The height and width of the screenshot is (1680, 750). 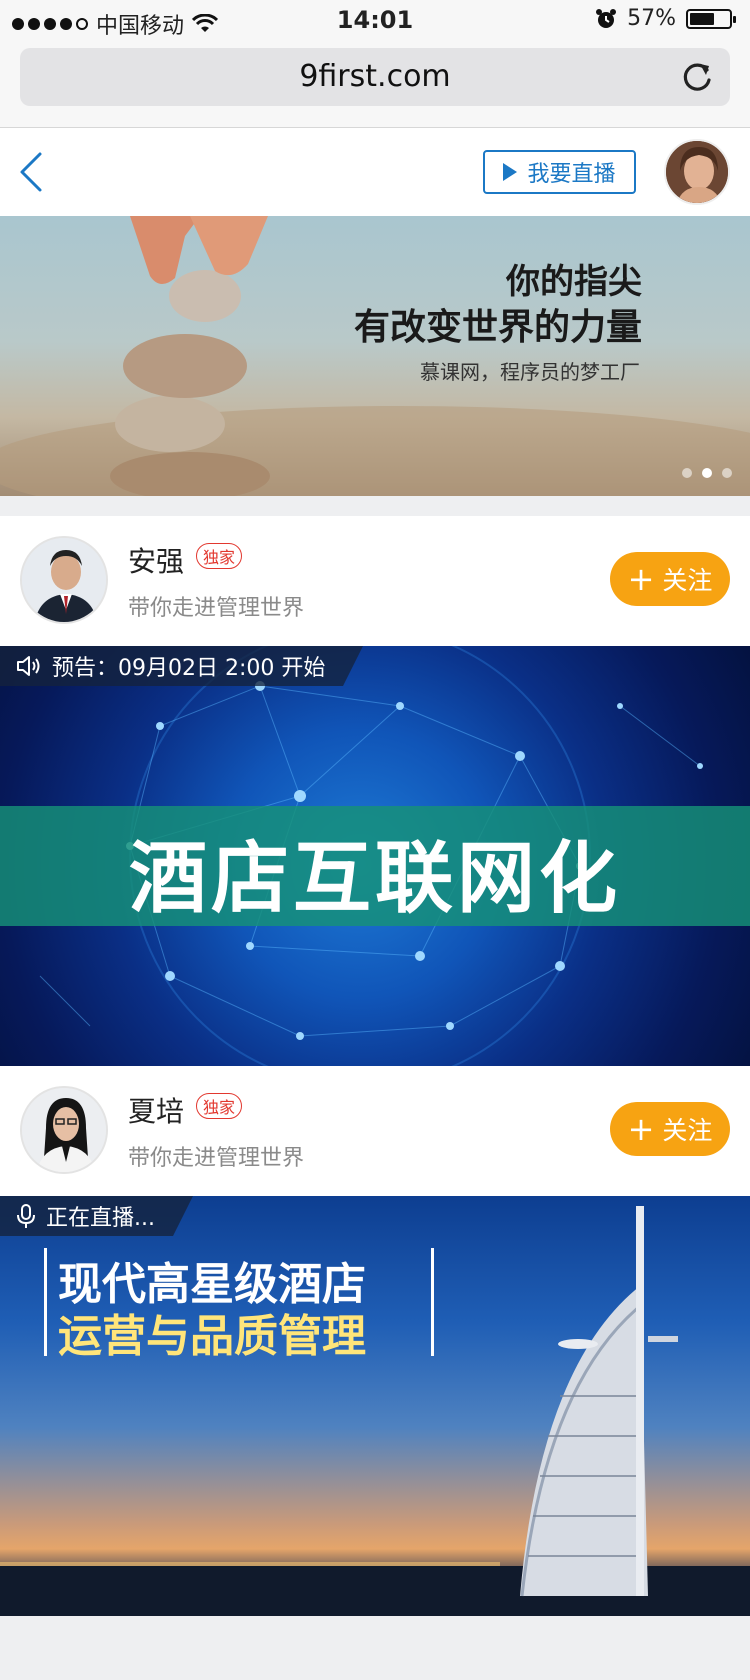 What do you see at coordinates (28, 666) in the screenshot?
I see `speaker-icon` at bounding box center [28, 666].